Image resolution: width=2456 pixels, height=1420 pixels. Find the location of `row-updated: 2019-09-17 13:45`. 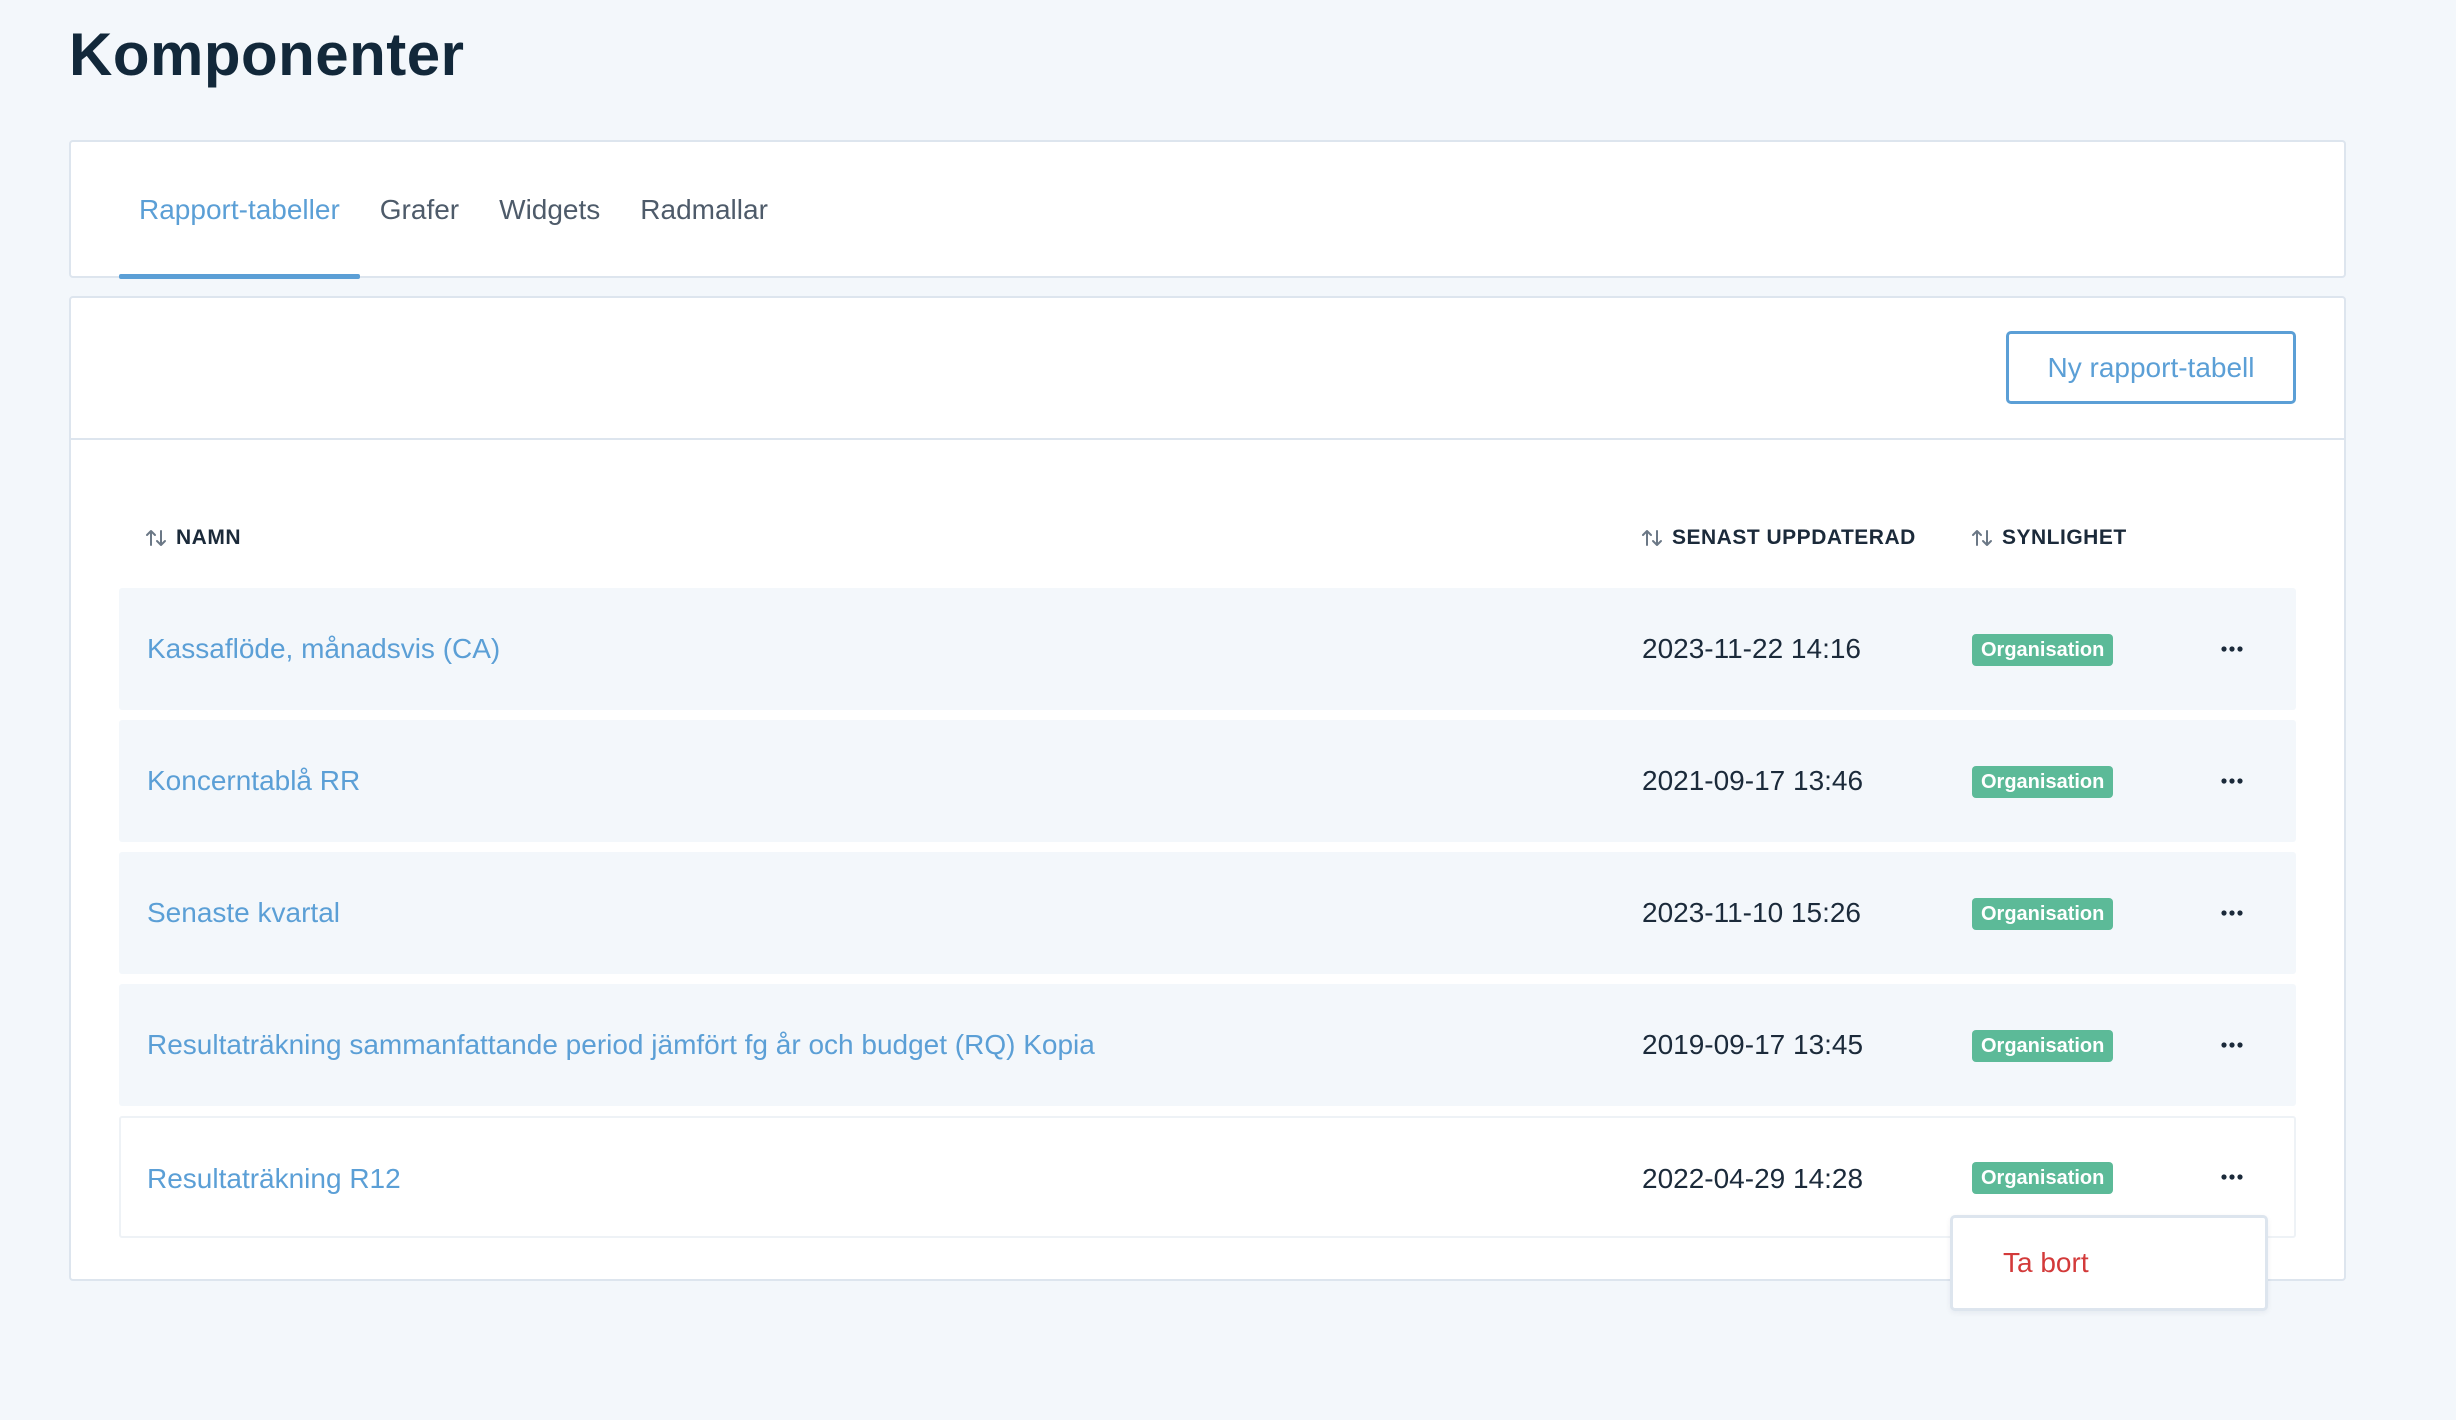

row-updated: 2019-09-17 13:45 is located at coordinates (1753, 1044).